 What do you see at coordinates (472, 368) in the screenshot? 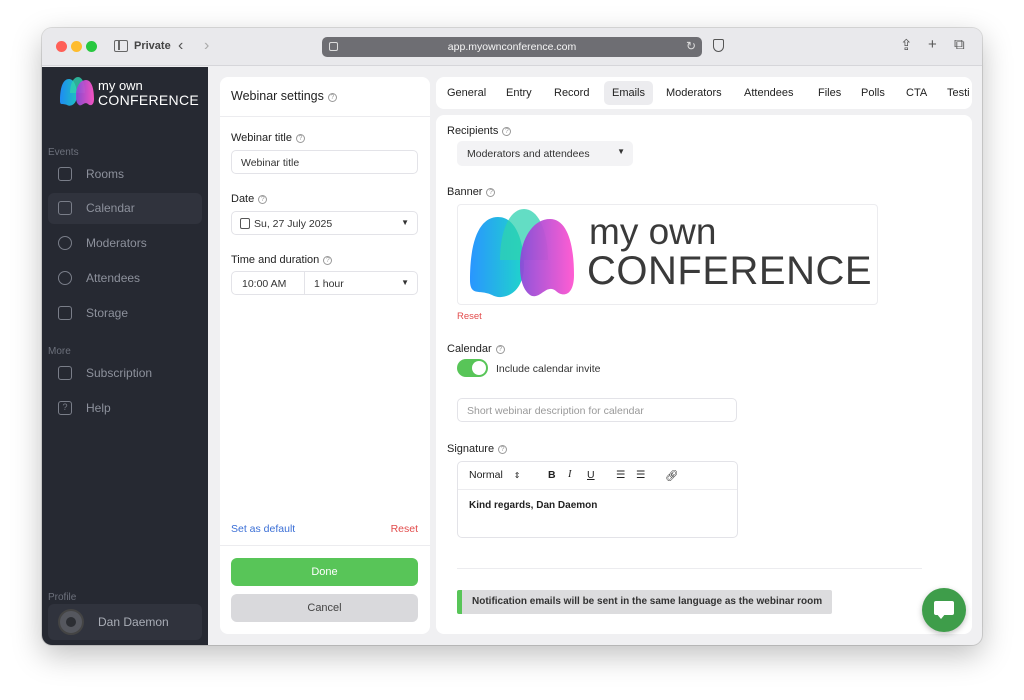
I see `include-calendar-toggle` at bounding box center [472, 368].